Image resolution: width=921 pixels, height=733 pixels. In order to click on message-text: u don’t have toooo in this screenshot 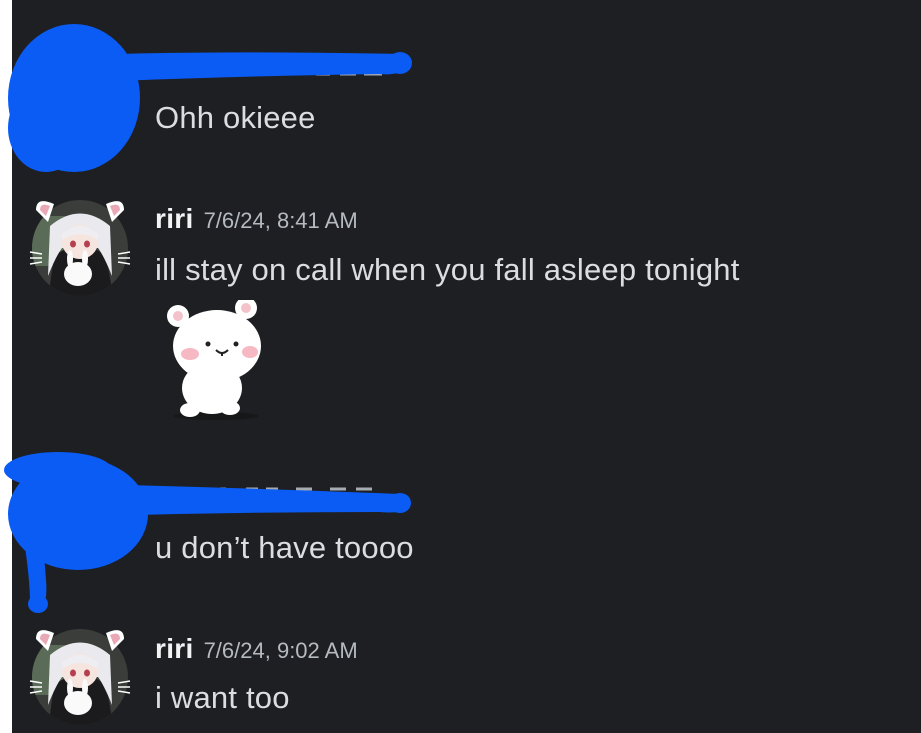, I will do `click(284, 547)`.